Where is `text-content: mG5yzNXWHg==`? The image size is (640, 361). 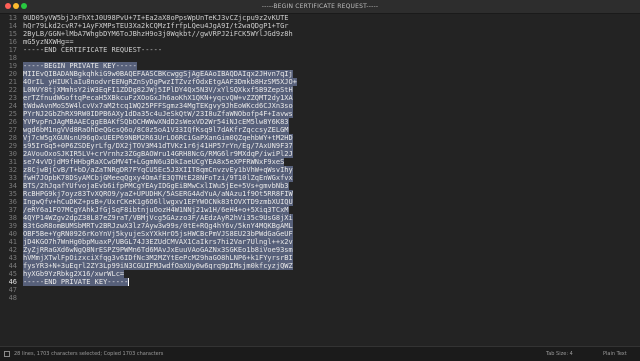
text-content: mG5yzNXWHg== is located at coordinates (48, 42).